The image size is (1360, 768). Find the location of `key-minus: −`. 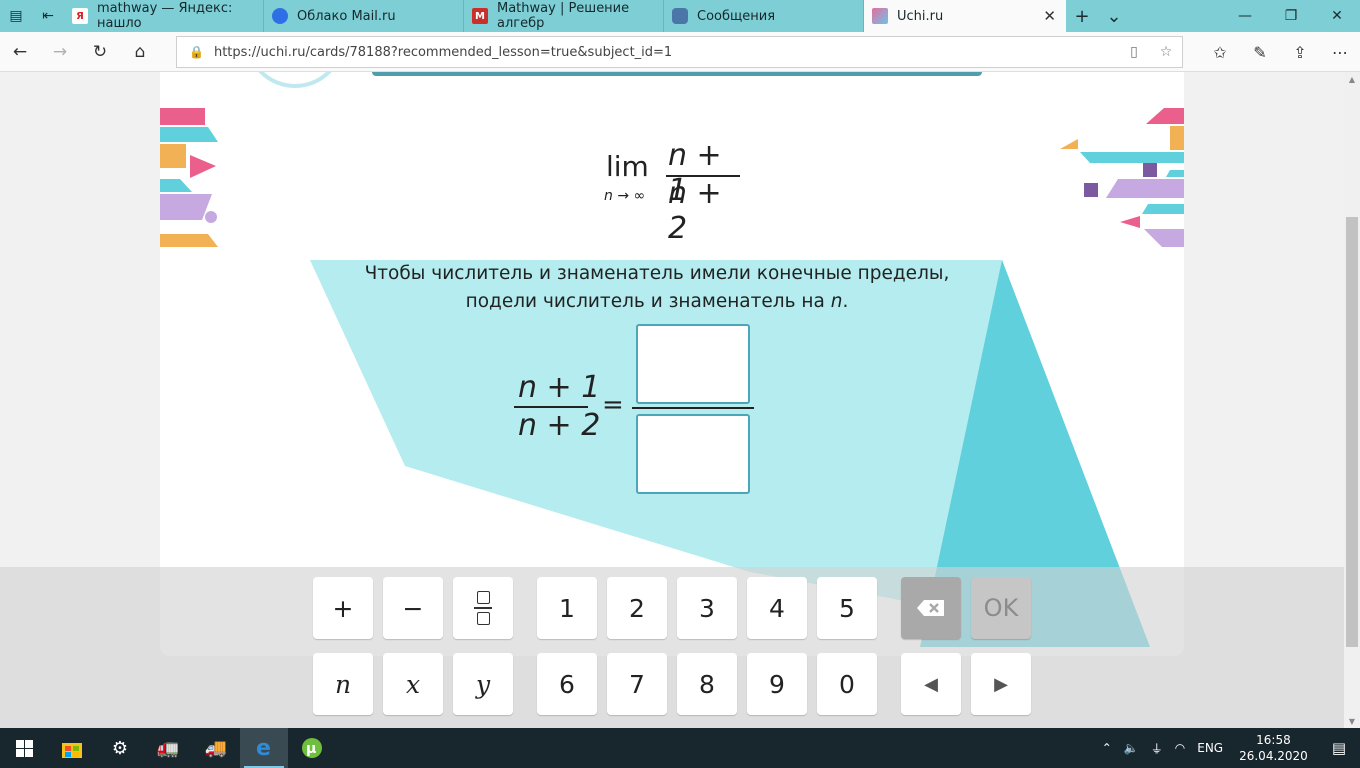

key-minus: − is located at coordinates (413, 608).